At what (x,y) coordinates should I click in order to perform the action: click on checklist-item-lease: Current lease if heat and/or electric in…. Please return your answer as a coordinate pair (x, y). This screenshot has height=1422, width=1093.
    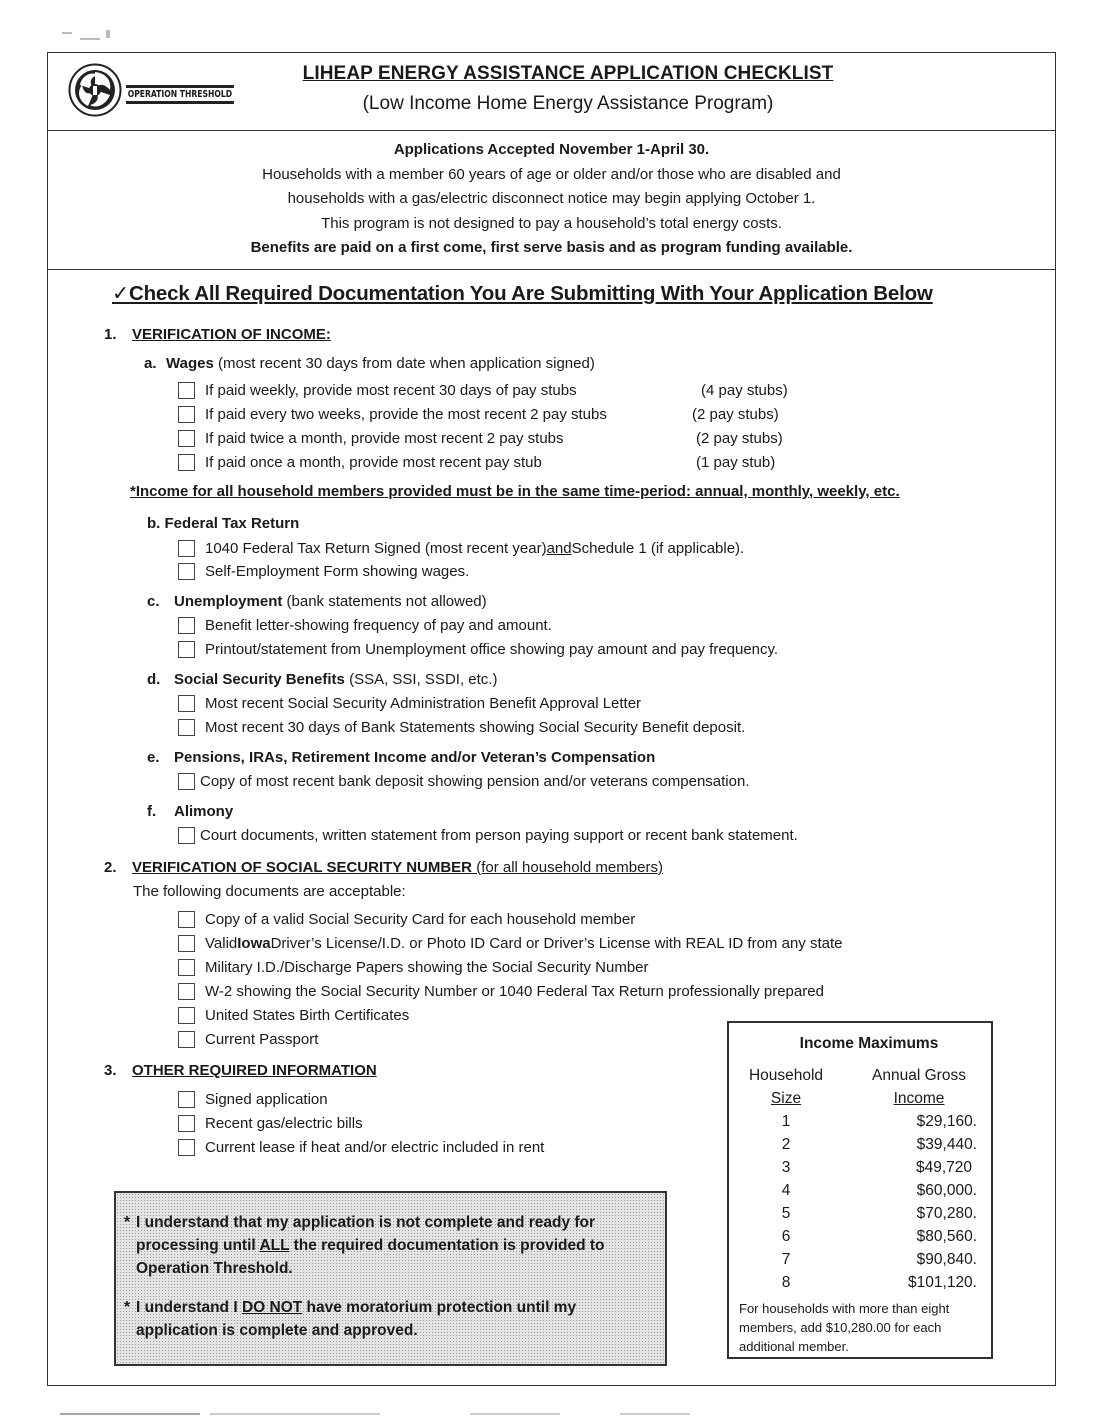
    Looking at the image, I should click on (361, 1147).